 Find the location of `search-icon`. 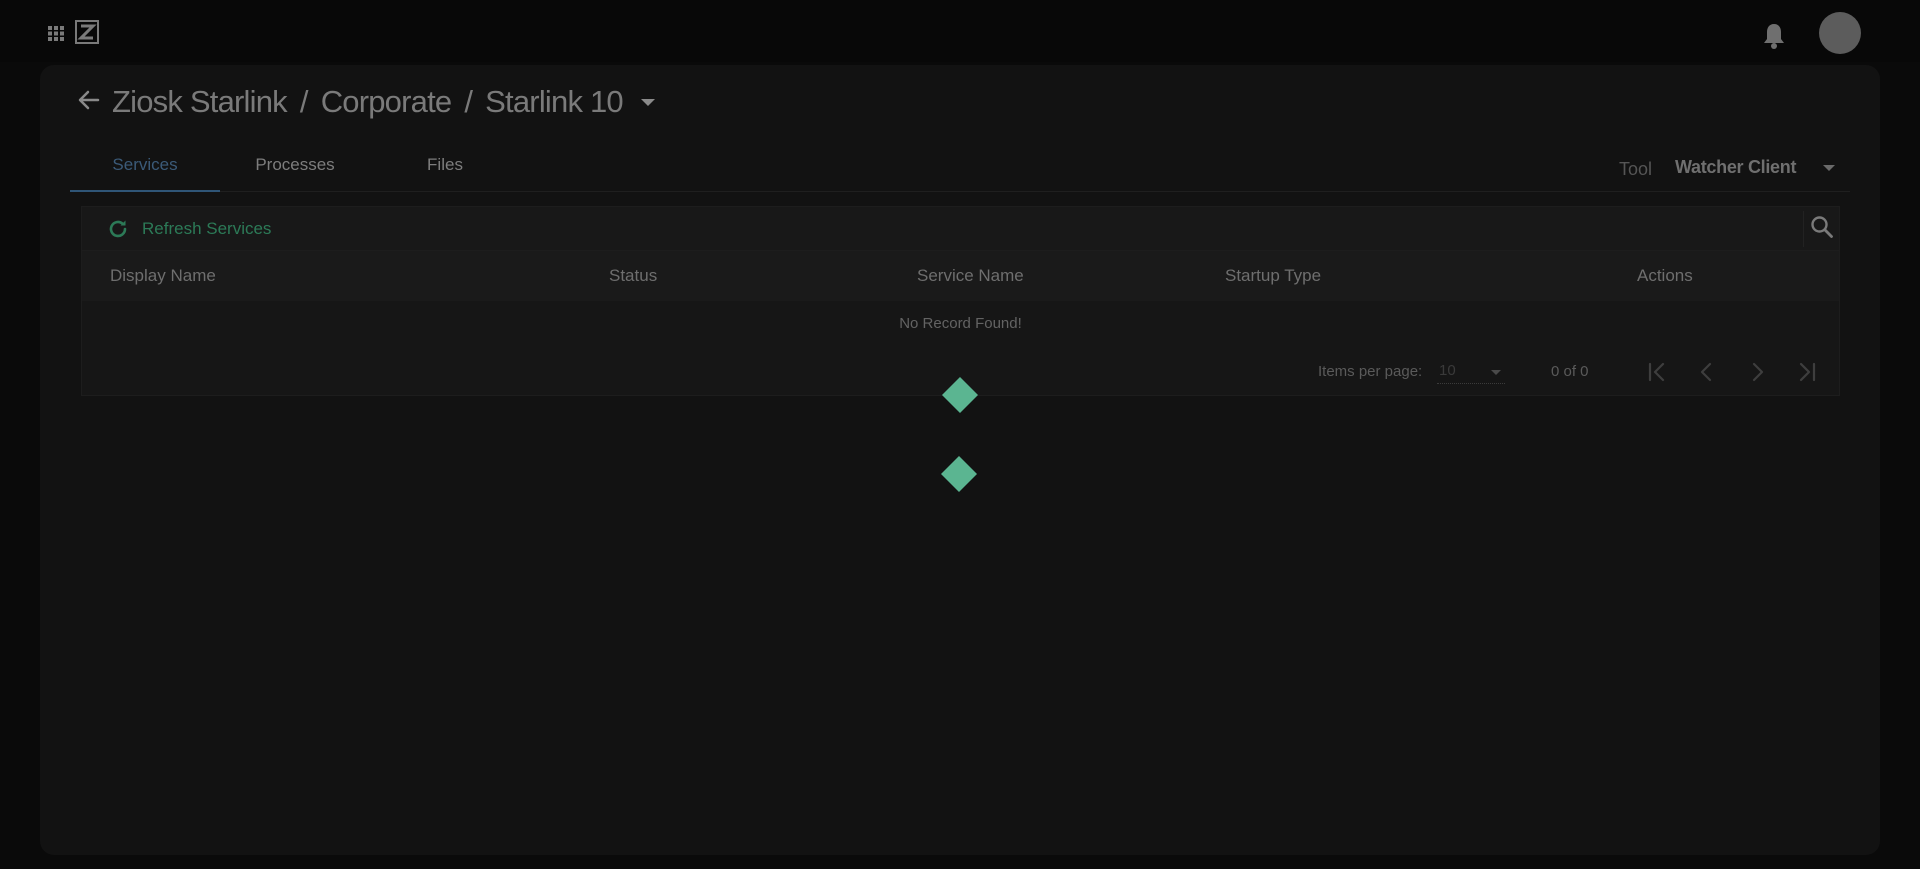

search-icon is located at coordinates (1822, 227).